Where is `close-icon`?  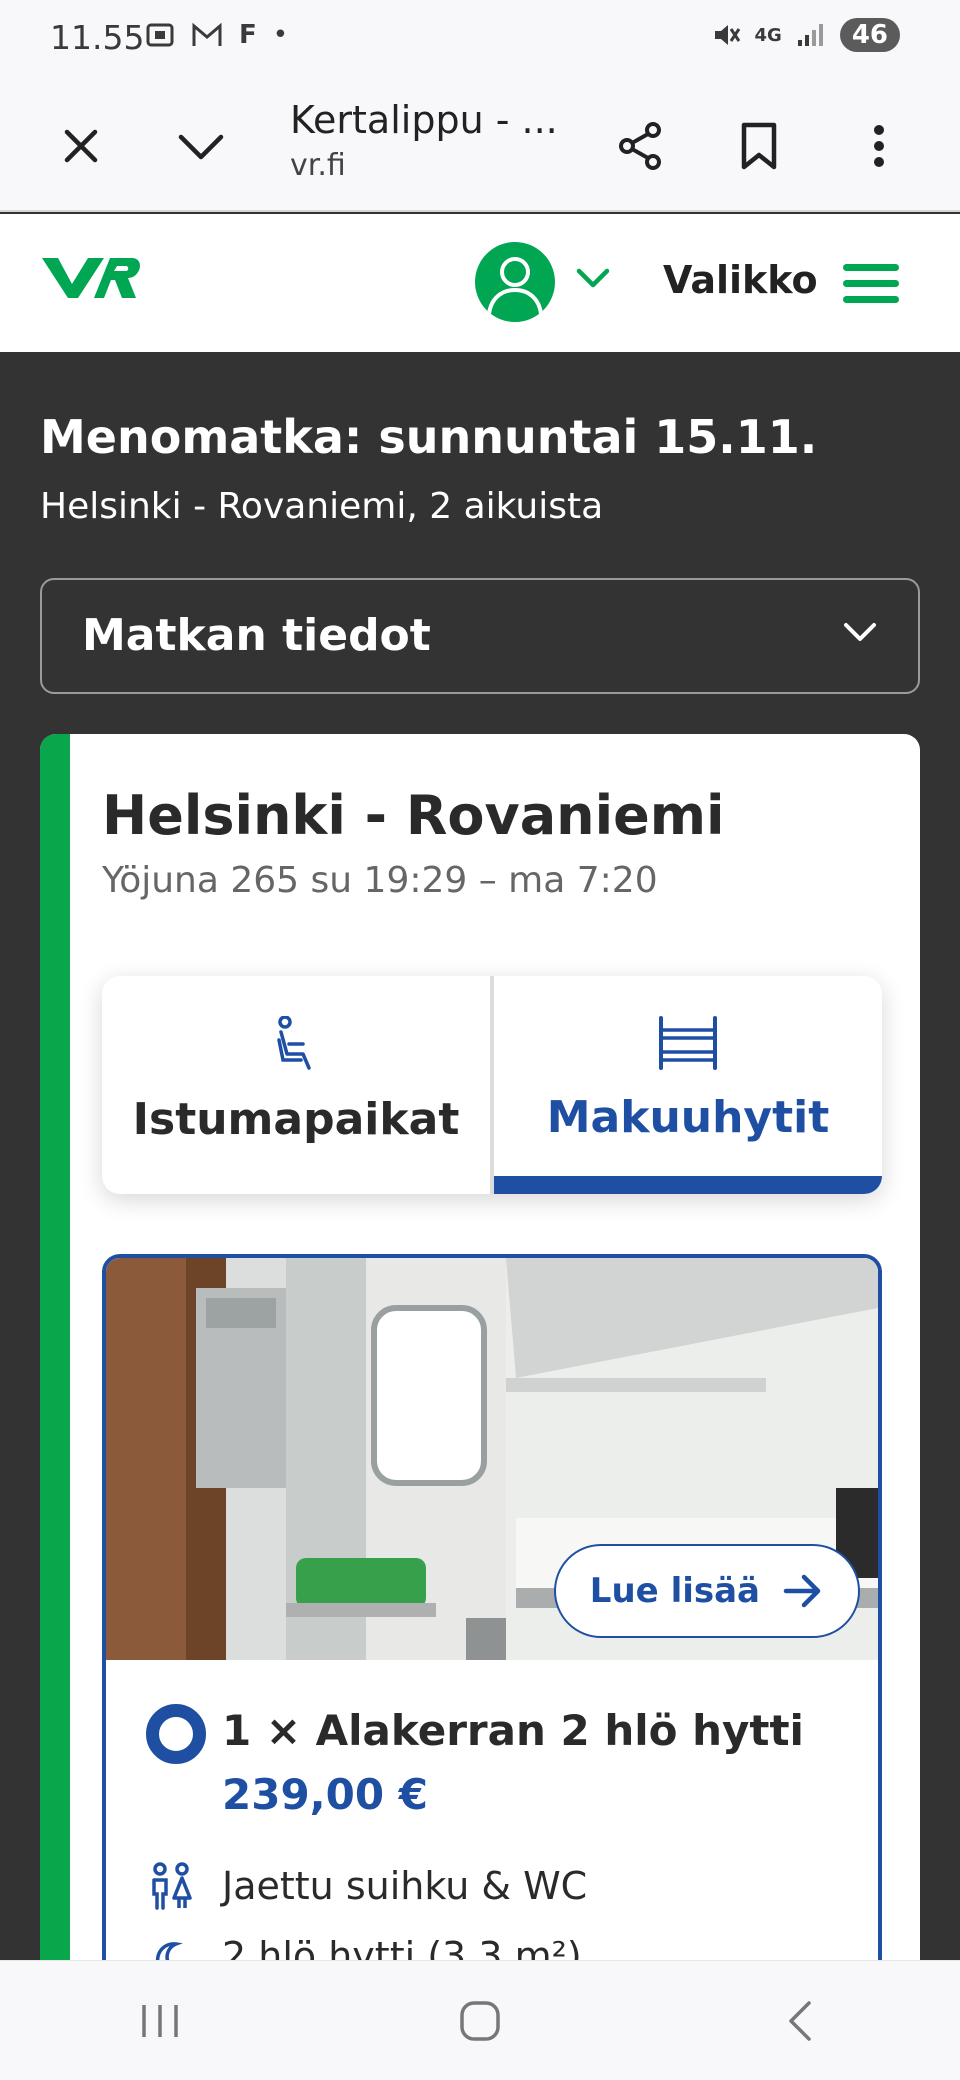
close-icon is located at coordinates (81, 146).